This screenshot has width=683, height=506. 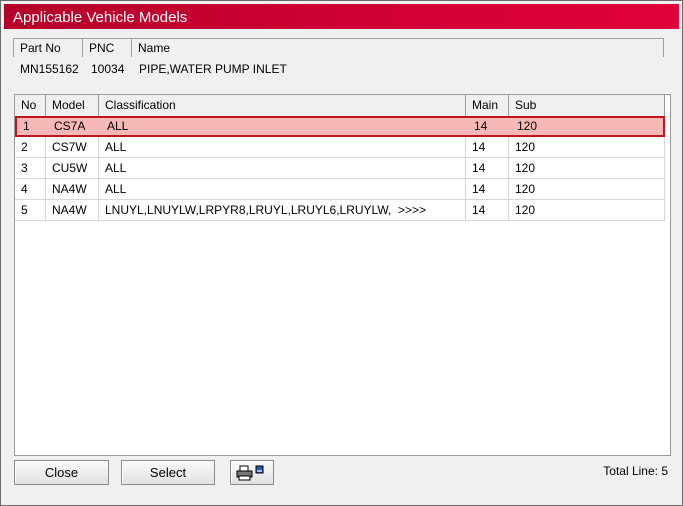 What do you see at coordinates (338, 48) in the screenshot?
I see `part-info-header: Part No PNC Name` at bounding box center [338, 48].